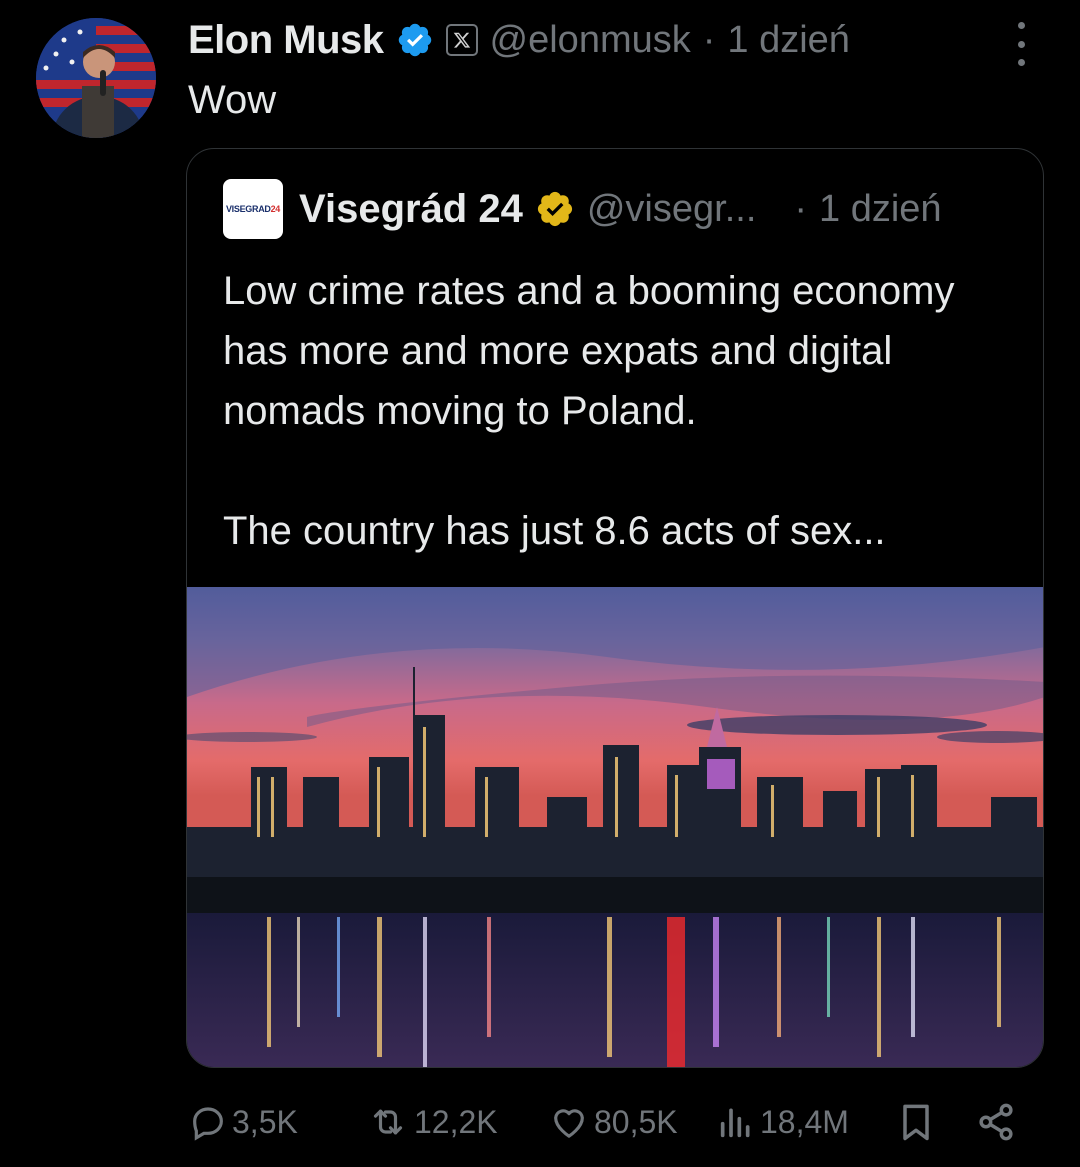 This screenshot has width=1080, height=1167. Describe the element at coordinates (232, 100) in the screenshot. I see `tweet-text: Wow` at that location.